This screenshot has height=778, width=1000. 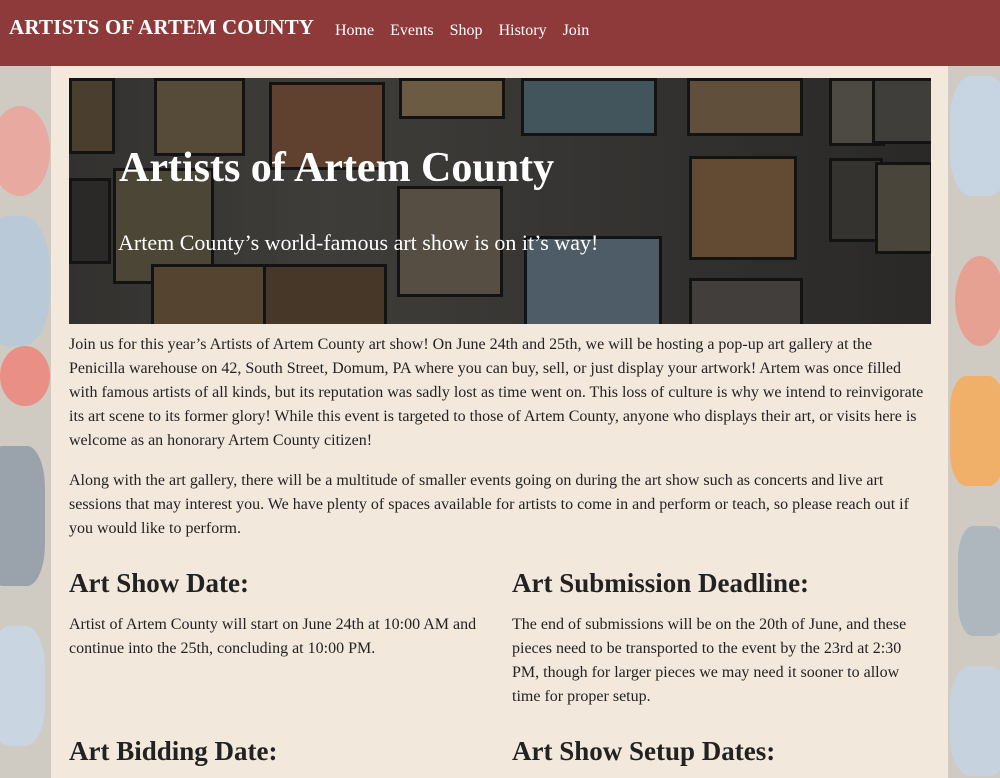 I want to click on art-bidding-date-heading: Art Bidding Date:, so click(x=173, y=751).